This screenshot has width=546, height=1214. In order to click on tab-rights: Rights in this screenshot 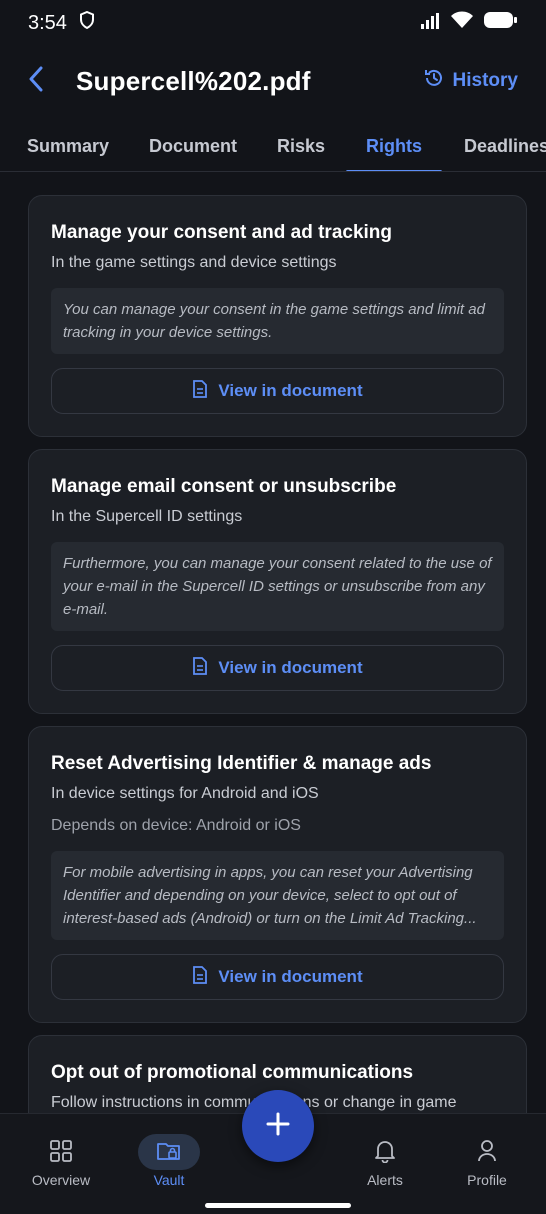, I will do `click(394, 145)`.